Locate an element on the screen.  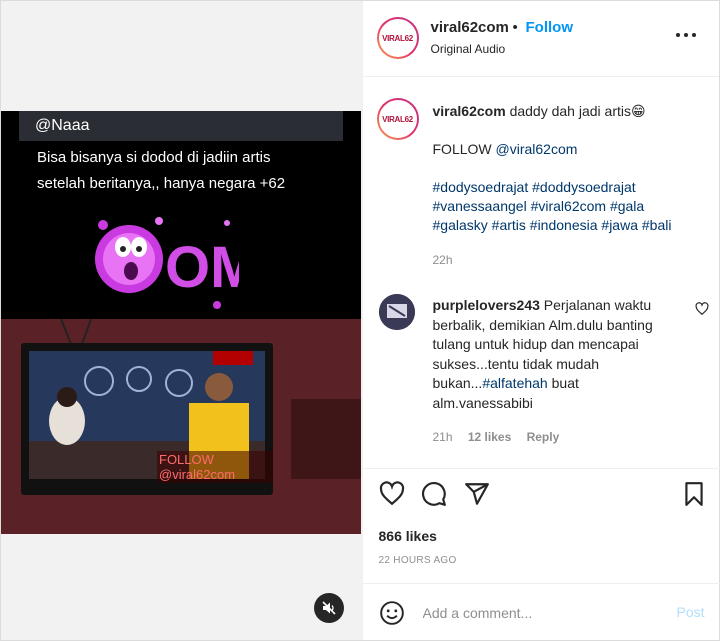
hashtag: #gala is located at coordinates (627, 206).